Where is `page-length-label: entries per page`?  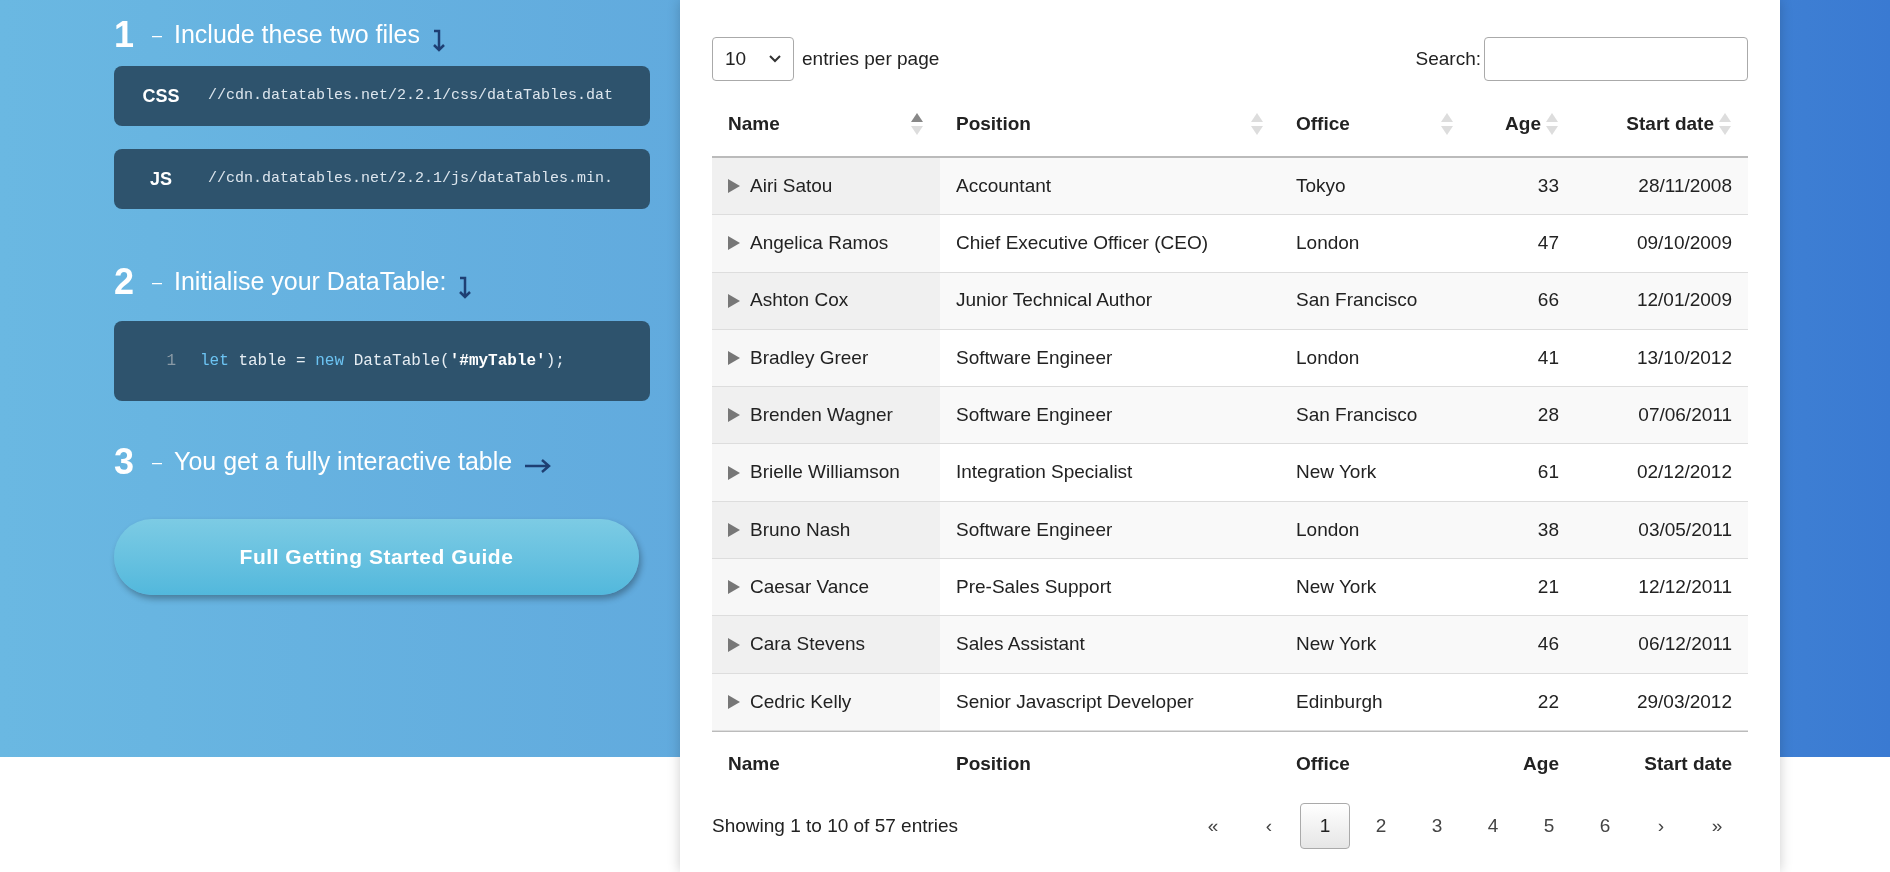 page-length-label: entries per page is located at coordinates (871, 58).